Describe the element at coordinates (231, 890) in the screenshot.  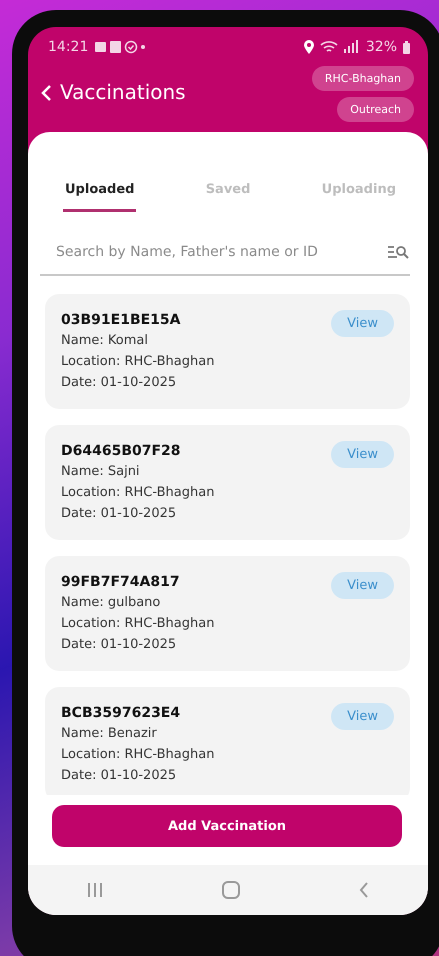
I see `home-icon` at that location.